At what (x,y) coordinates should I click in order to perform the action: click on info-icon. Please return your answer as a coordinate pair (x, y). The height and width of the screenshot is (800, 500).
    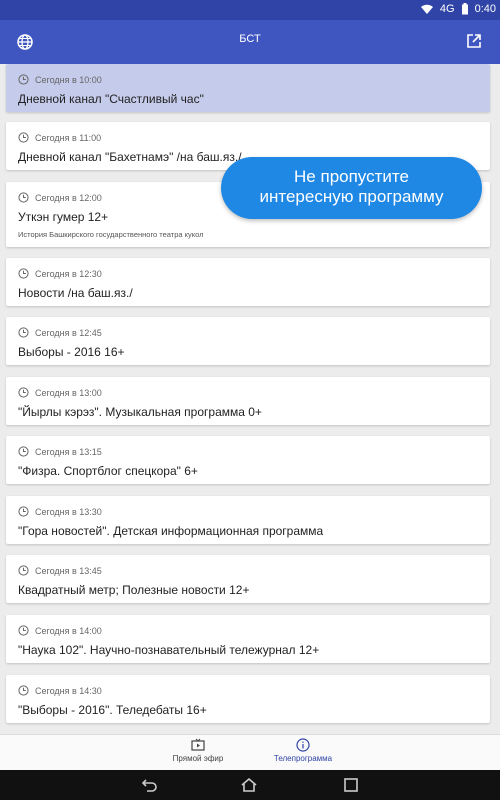
    Looking at the image, I should click on (303, 745).